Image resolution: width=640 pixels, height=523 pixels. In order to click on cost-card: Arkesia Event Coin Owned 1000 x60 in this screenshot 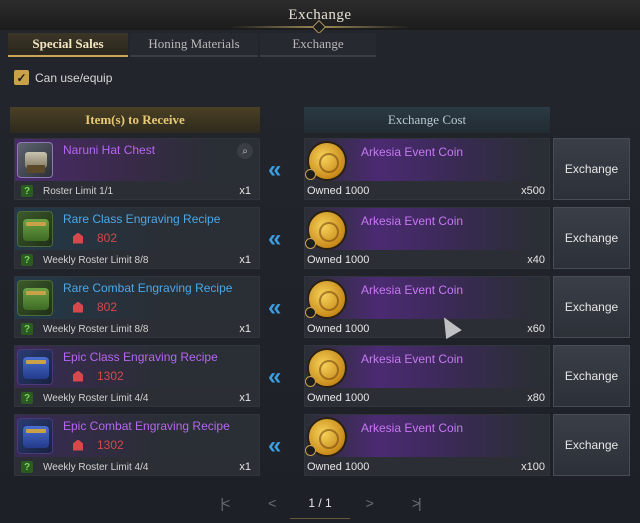, I will do `click(427, 307)`.